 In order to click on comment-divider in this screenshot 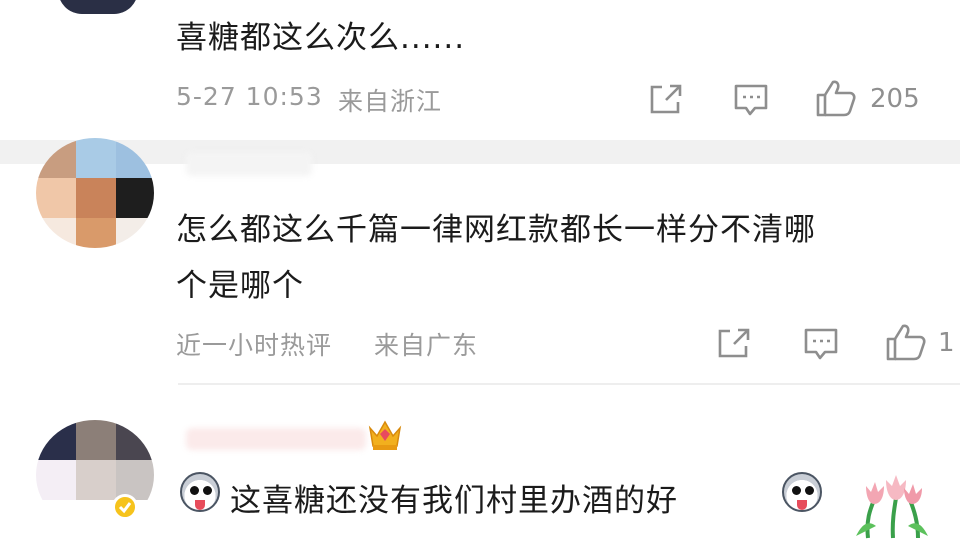, I will do `click(569, 384)`.